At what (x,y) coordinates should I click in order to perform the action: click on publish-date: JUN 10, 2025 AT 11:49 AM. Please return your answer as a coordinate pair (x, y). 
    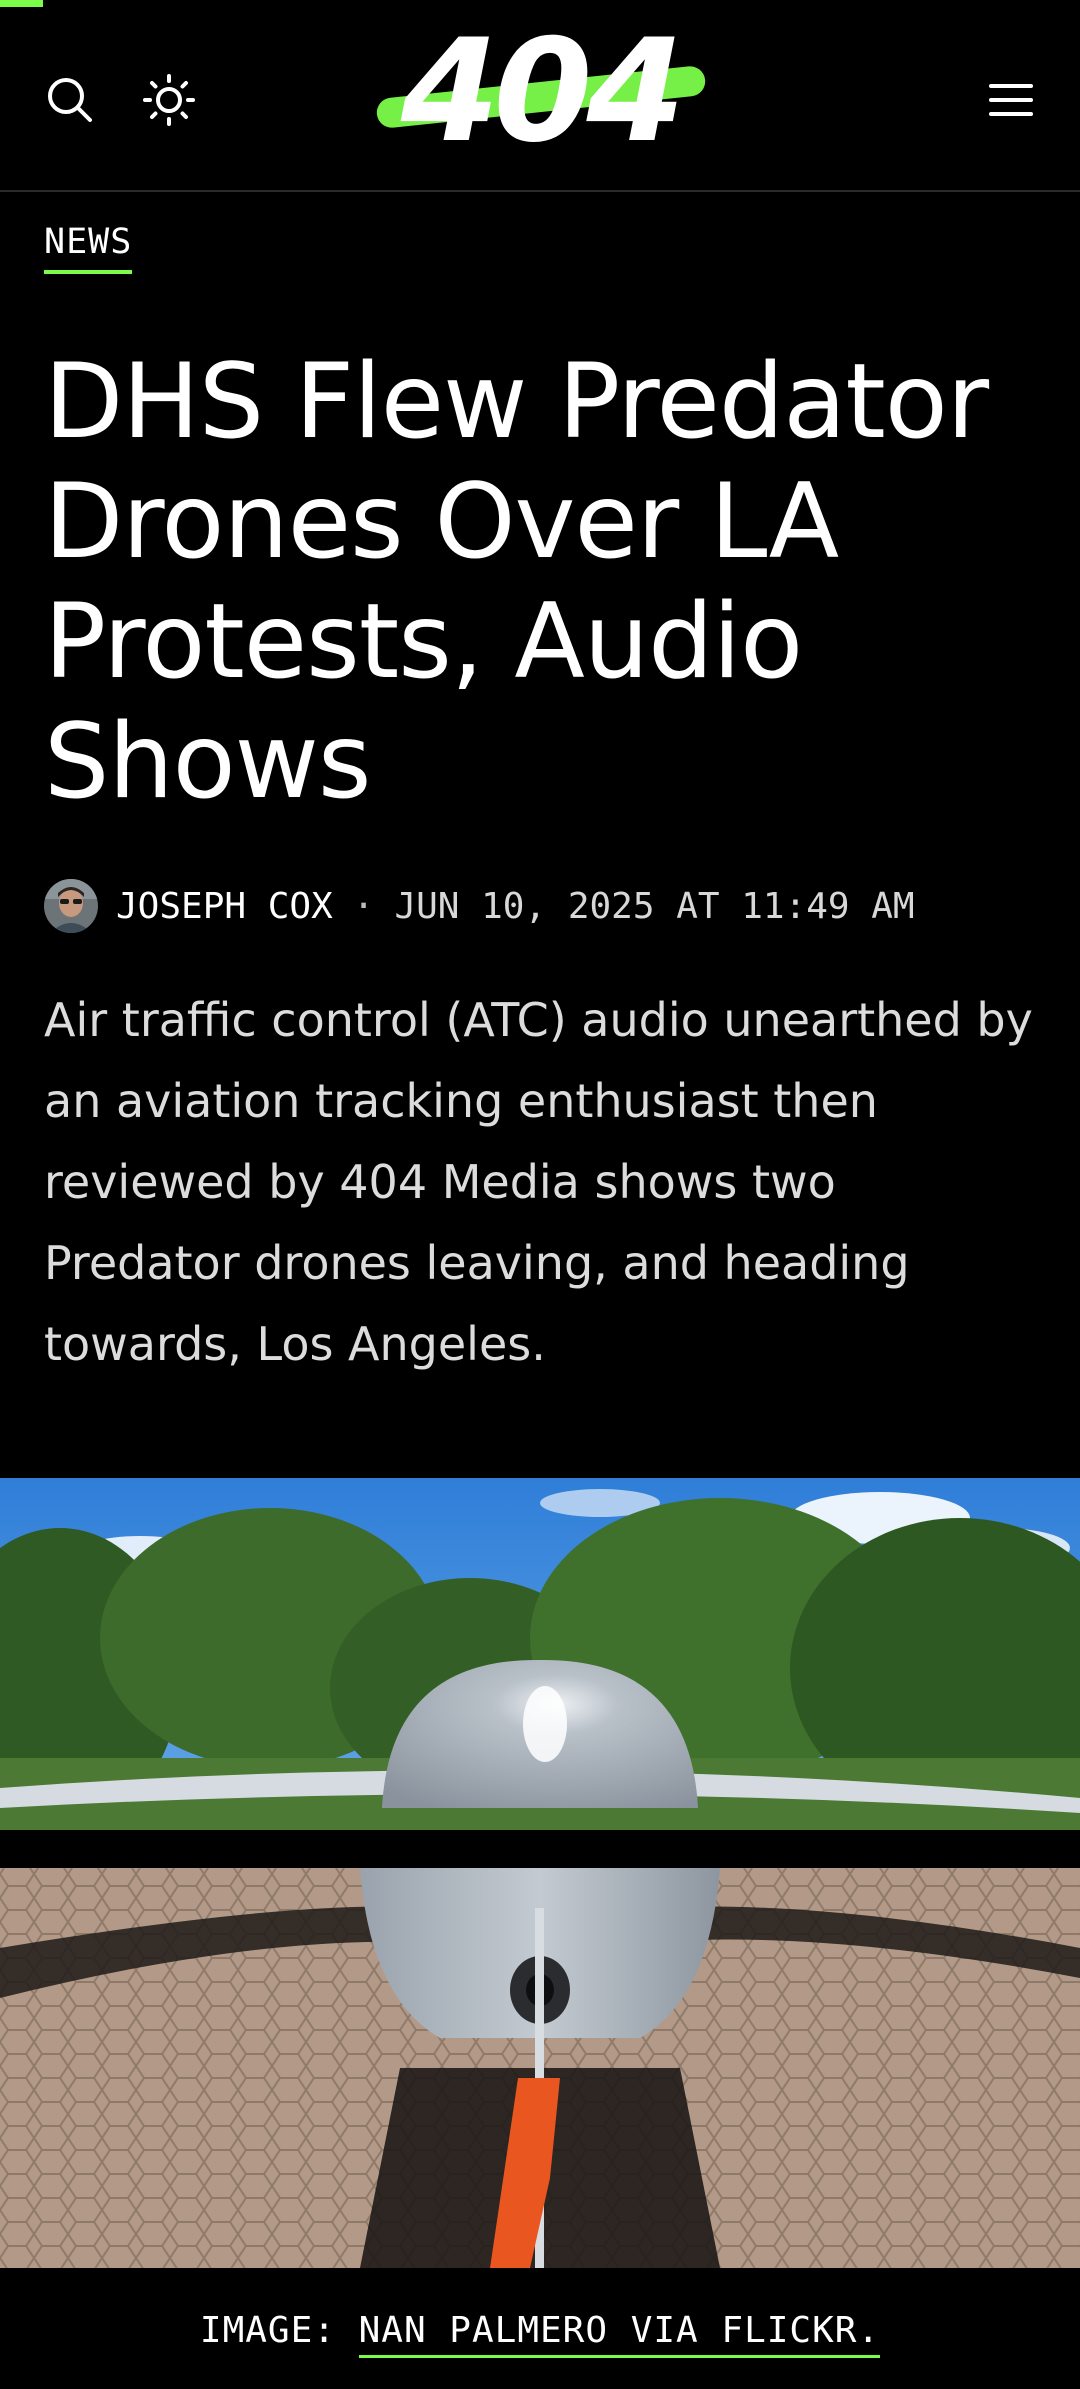
    Looking at the image, I should click on (654, 906).